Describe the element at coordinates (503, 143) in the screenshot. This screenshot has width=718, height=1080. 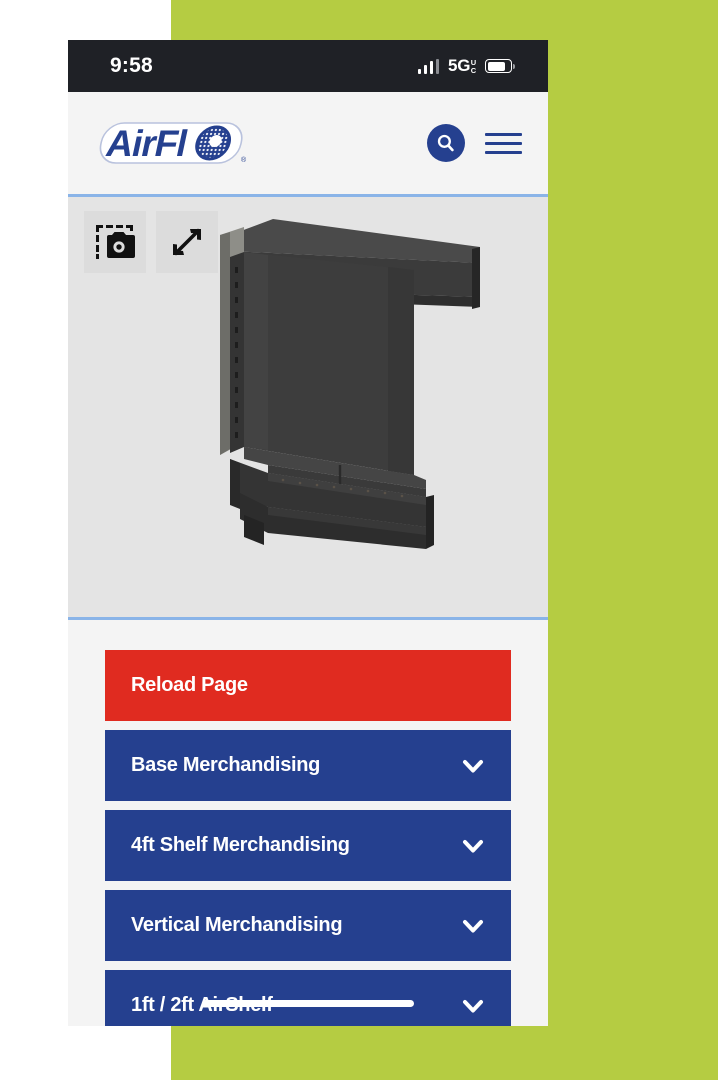
I see `hamburger-menu-icon` at that location.